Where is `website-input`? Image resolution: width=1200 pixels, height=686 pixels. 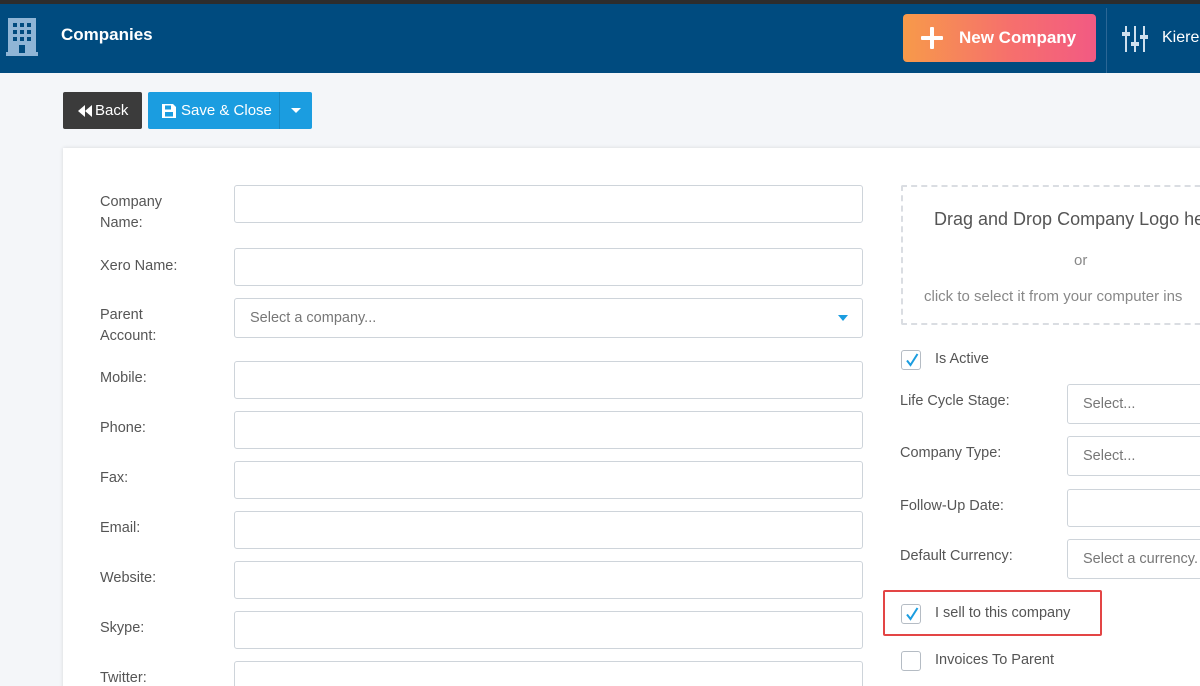
website-input is located at coordinates (548, 580).